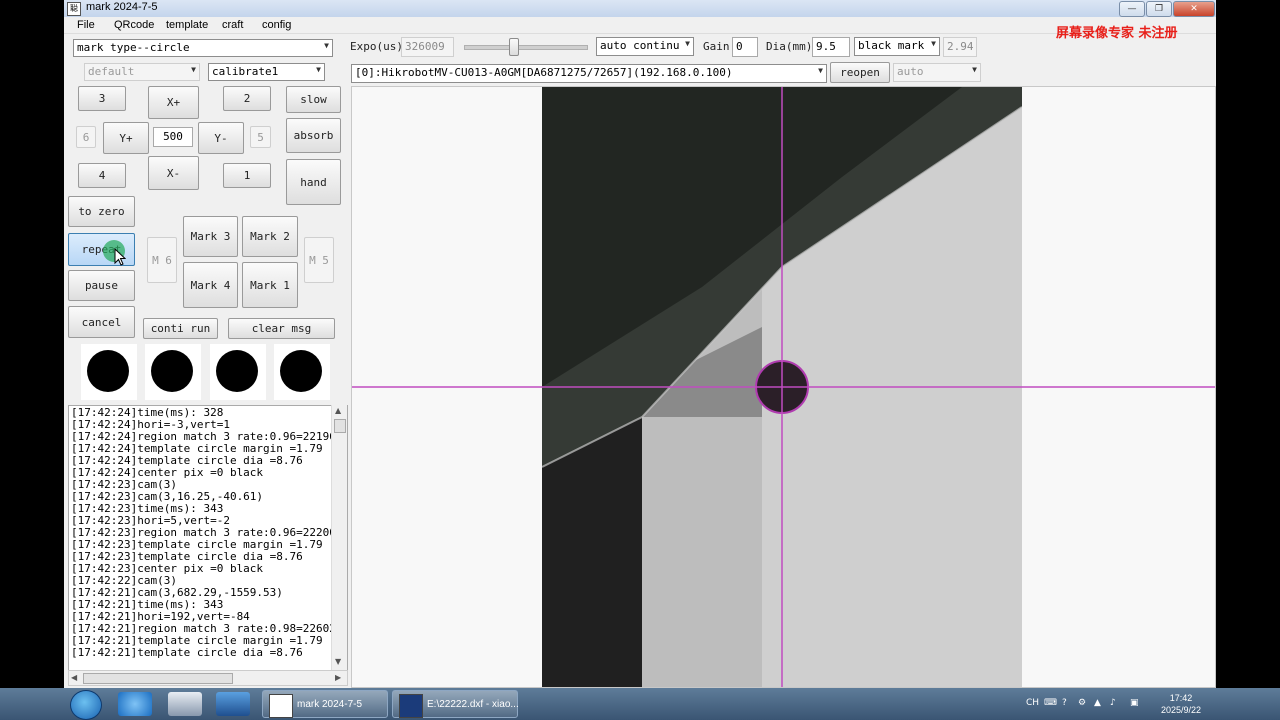 This screenshot has height=720, width=1280. What do you see at coordinates (860, 72) in the screenshot?
I see `reopen-button: reopen` at bounding box center [860, 72].